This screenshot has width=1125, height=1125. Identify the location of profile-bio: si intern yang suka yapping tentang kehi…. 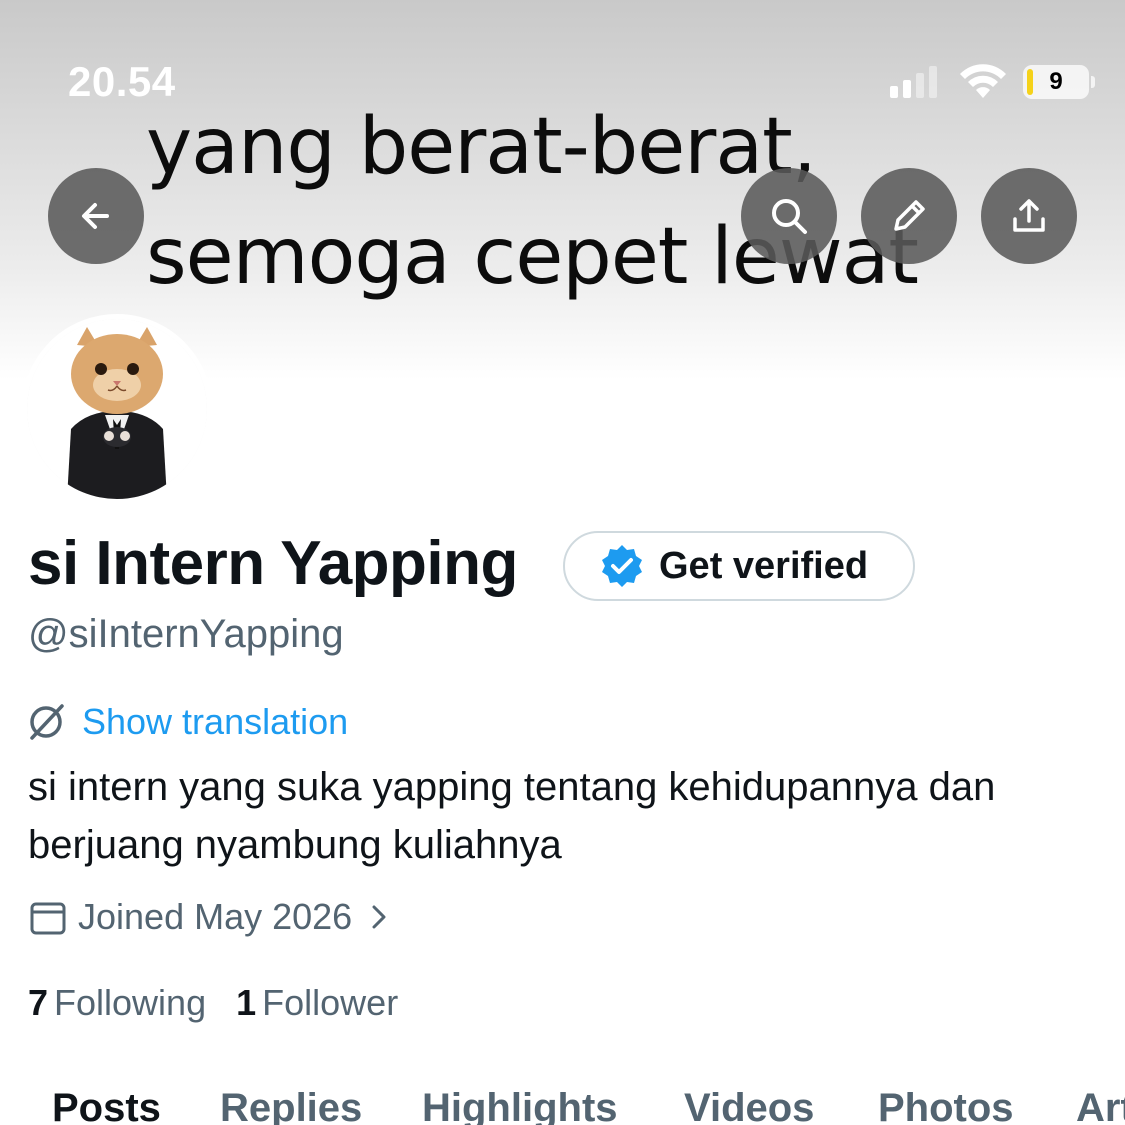
(512, 816).